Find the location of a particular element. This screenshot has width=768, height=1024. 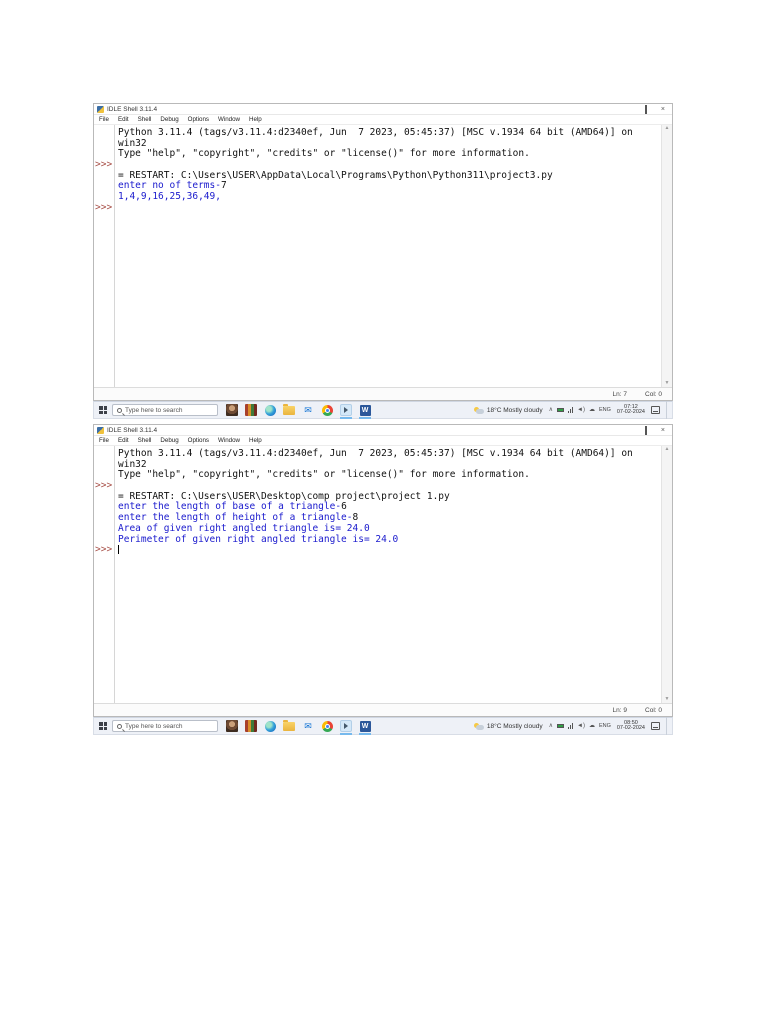

clock-date: 07-02-2024 is located at coordinates (630, 412).